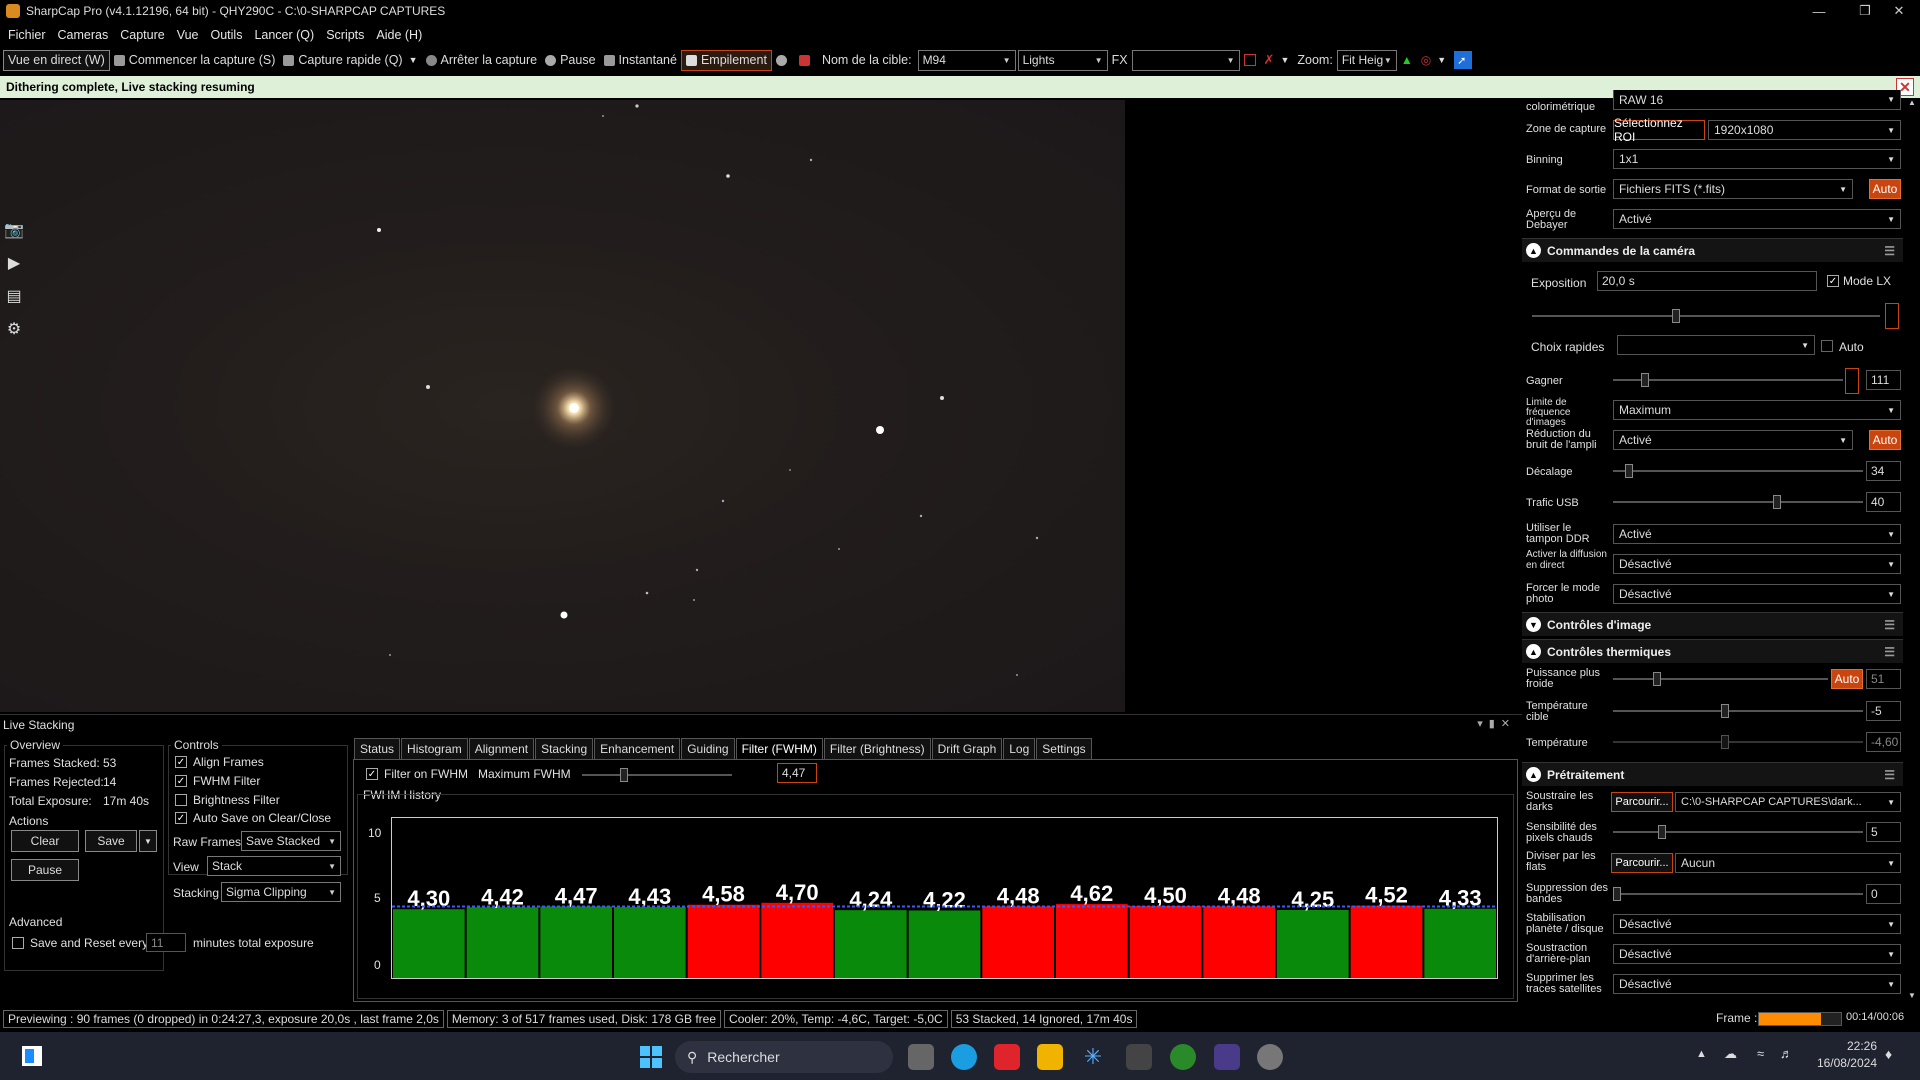 This screenshot has height=1080, width=1920. Describe the element at coordinates (877, 748) in the screenshot. I see `tab-filter-brightness: Filter (Brightness)` at that location.